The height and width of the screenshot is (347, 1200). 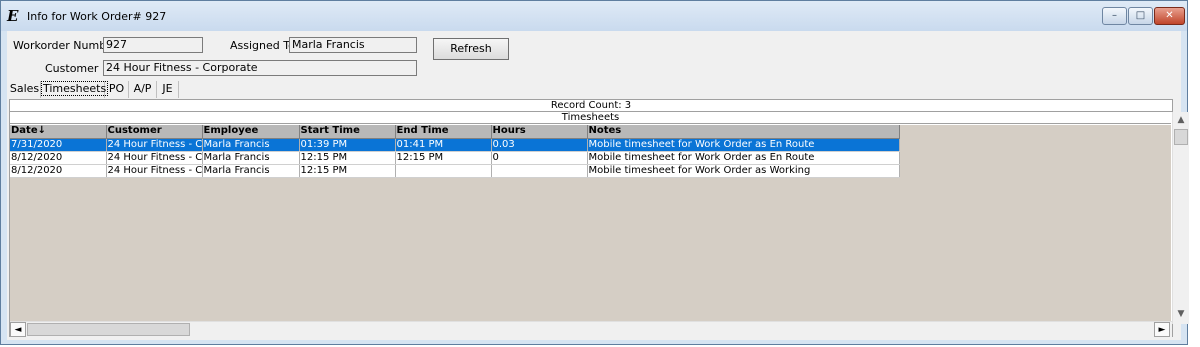 I want to click on assigned-to-field: Marla Francis, so click(x=353, y=45).